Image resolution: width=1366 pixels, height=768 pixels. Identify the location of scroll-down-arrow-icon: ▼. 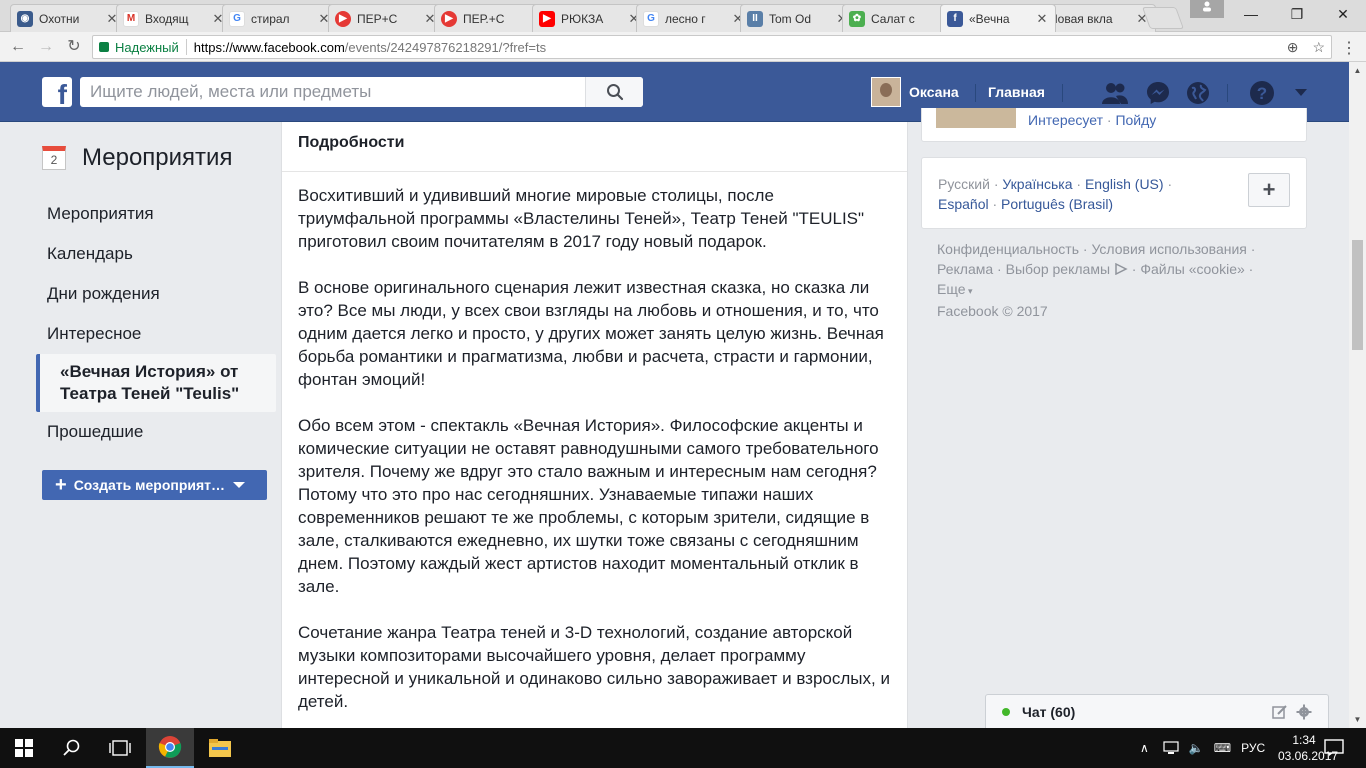
(1357, 719).